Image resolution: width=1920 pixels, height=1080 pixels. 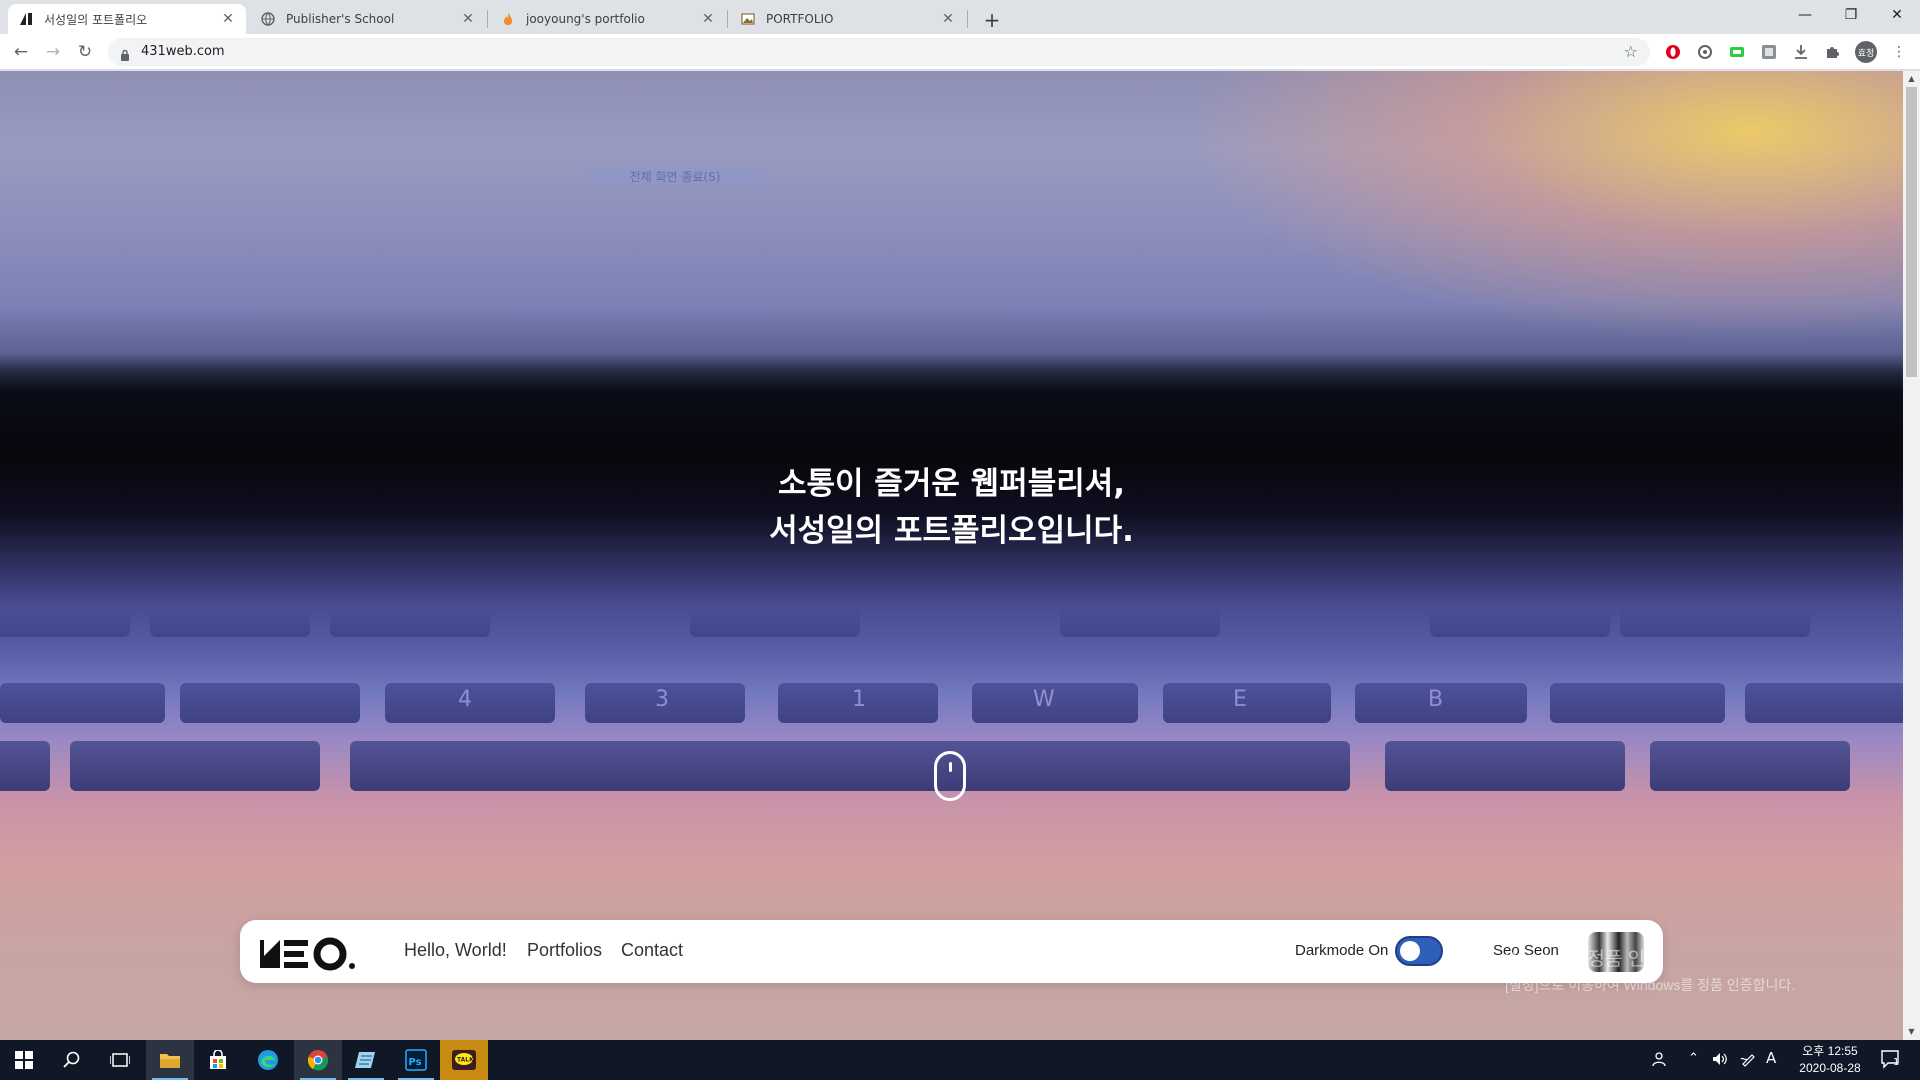 What do you see at coordinates (1830, 1060) in the screenshot?
I see `clock: 오후 12:55 2020-08-28` at bounding box center [1830, 1060].